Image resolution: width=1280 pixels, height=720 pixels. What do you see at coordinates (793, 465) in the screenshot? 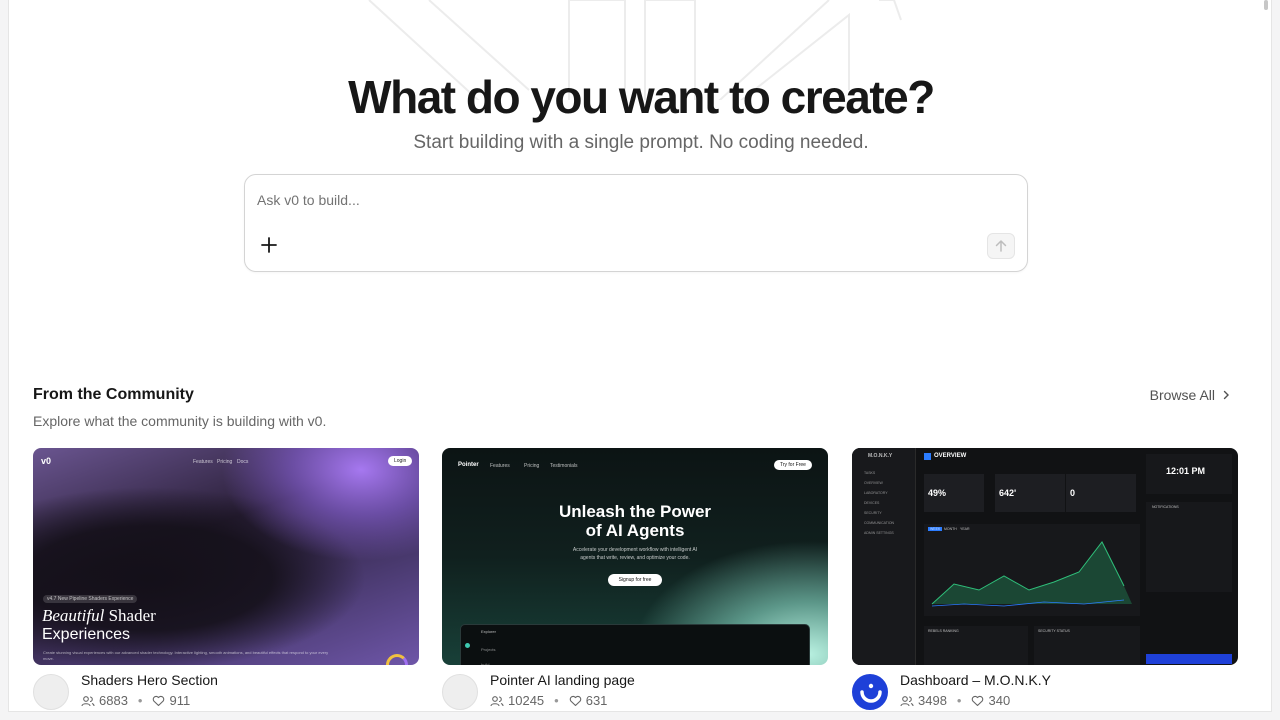
I see `thumb-cta: Try for Free` at bounding box center [793, 465].